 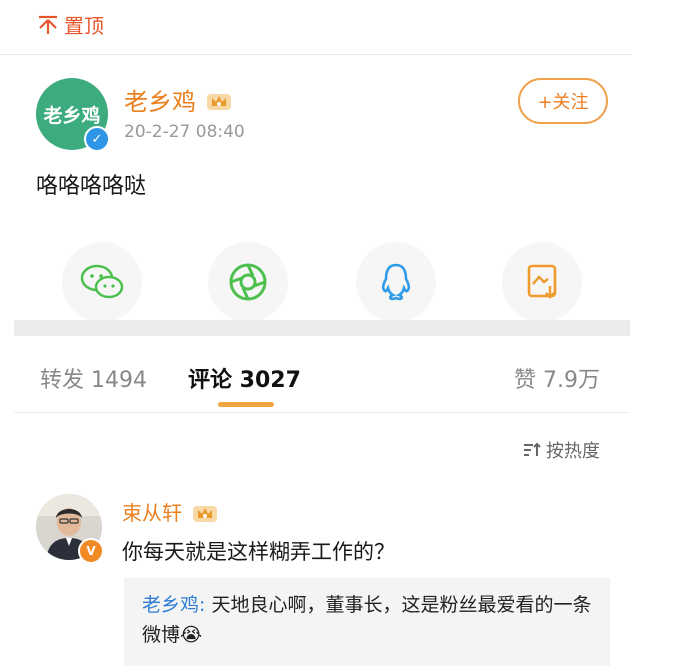 What do you see at coordinates (191, 635) in the screenshot?
I see `crying-emoji-icon: 😭` at bounding box center [191, 635].